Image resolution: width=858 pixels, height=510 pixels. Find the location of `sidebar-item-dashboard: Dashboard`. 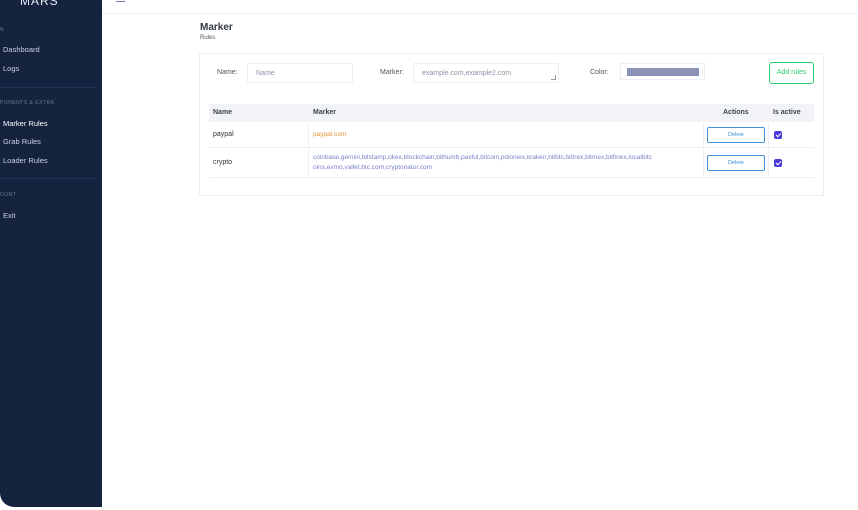

sidebar-item-dashboard: Dashboard is located at coordinates (21, 49).